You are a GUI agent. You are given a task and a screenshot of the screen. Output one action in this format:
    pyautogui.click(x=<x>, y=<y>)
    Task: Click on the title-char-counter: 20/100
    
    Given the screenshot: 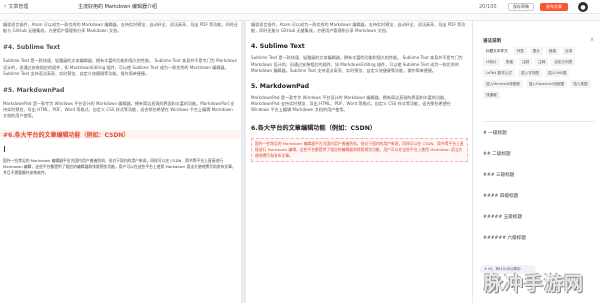 What is the action you would take?
    pyautogui.click(x=488, y=7)
    